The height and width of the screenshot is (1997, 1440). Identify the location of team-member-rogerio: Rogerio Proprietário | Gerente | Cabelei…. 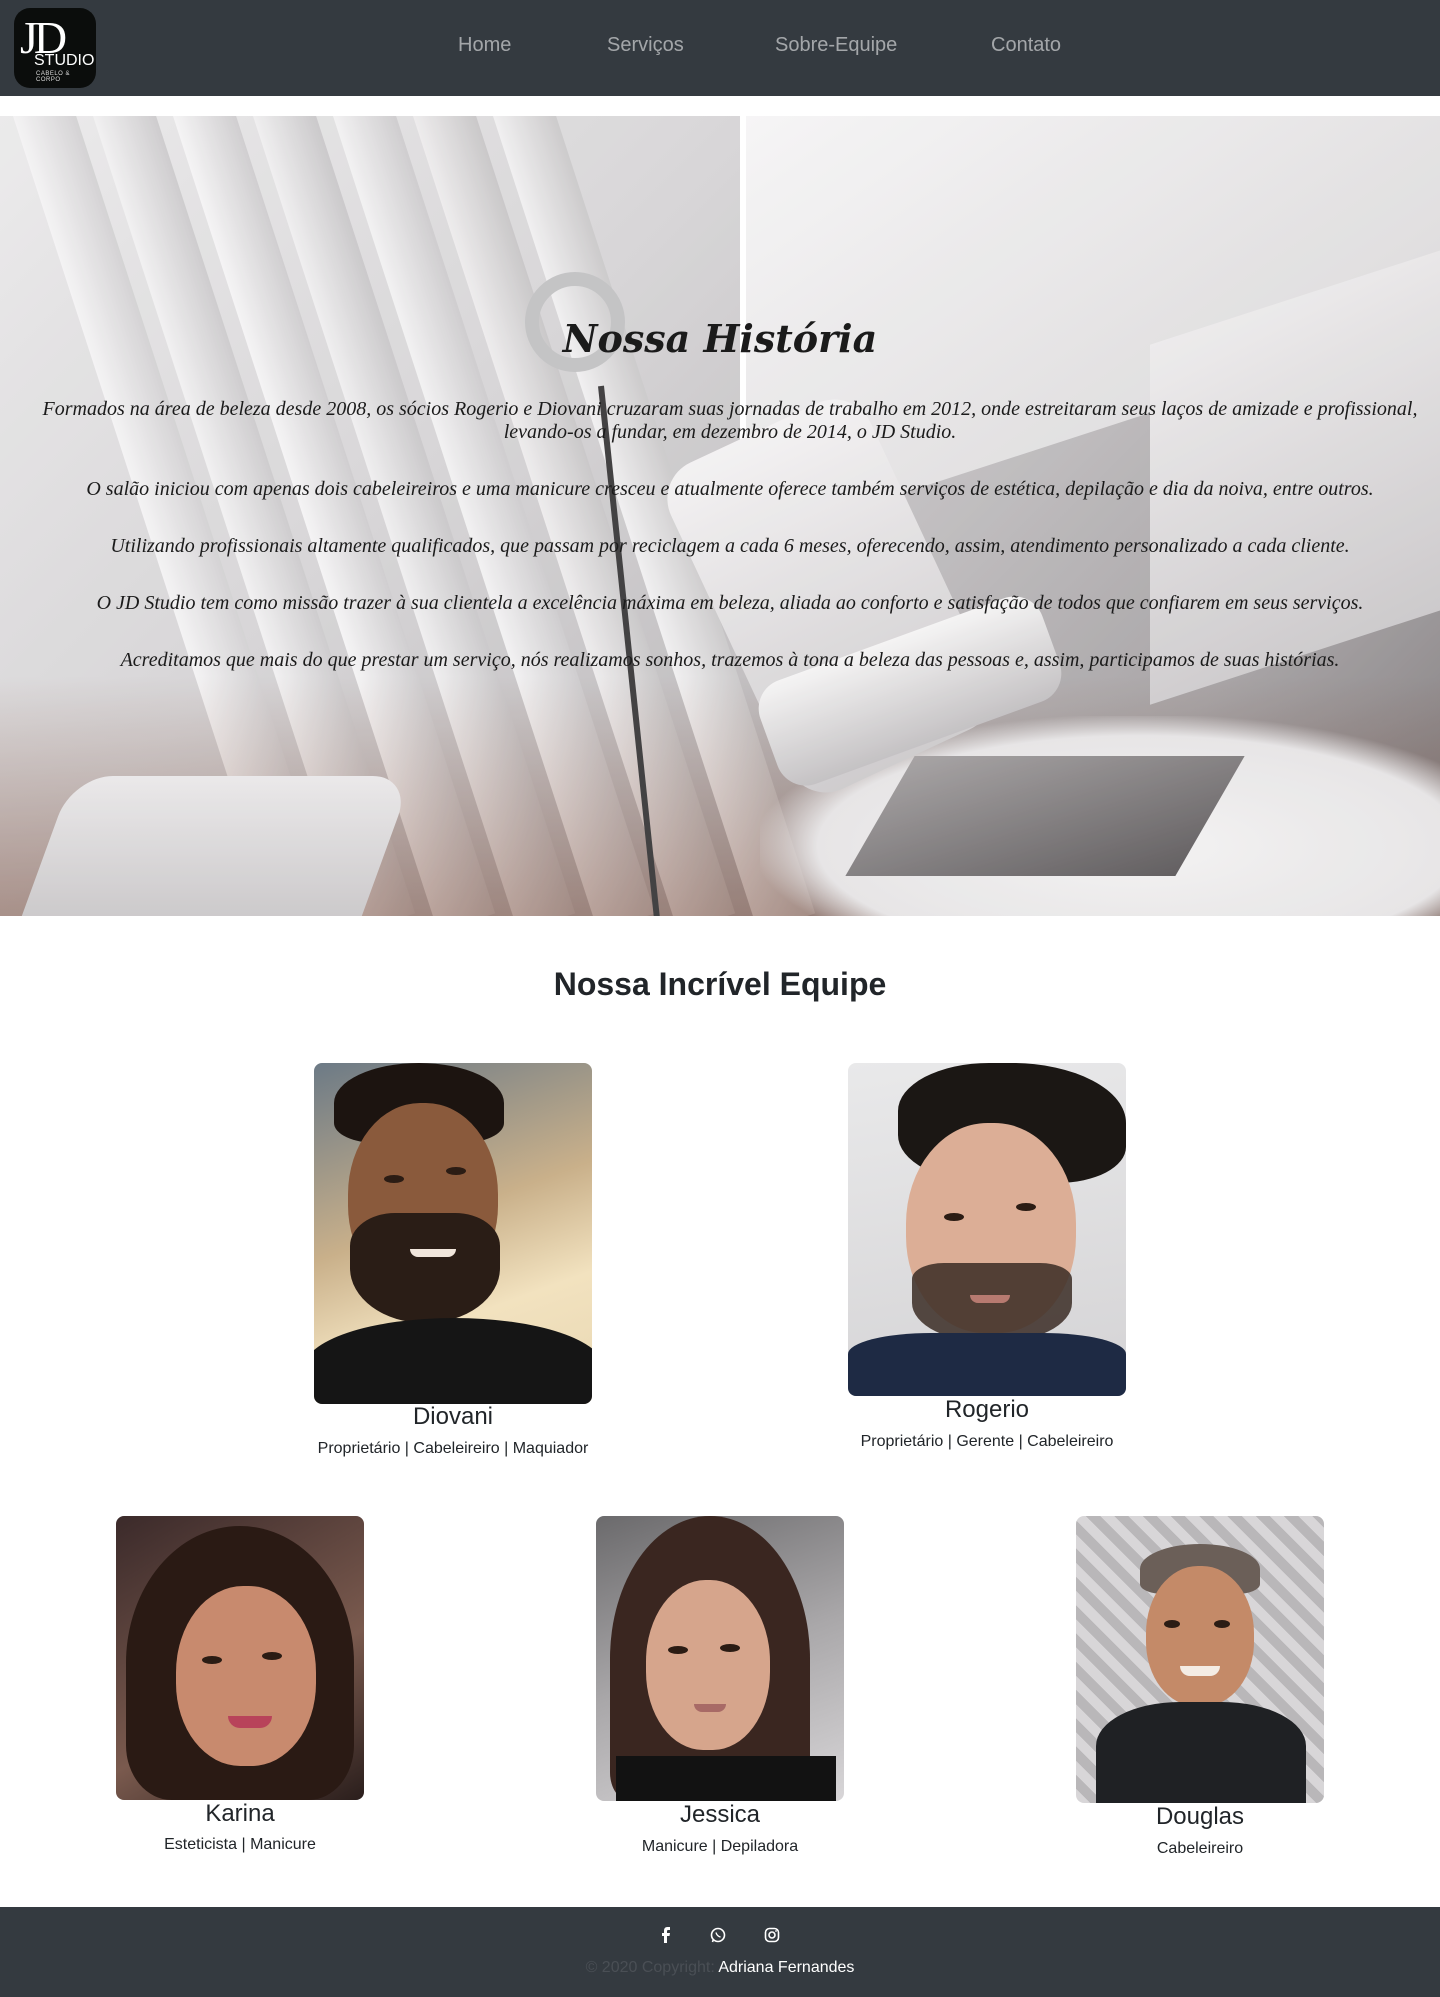
(987, 1263).